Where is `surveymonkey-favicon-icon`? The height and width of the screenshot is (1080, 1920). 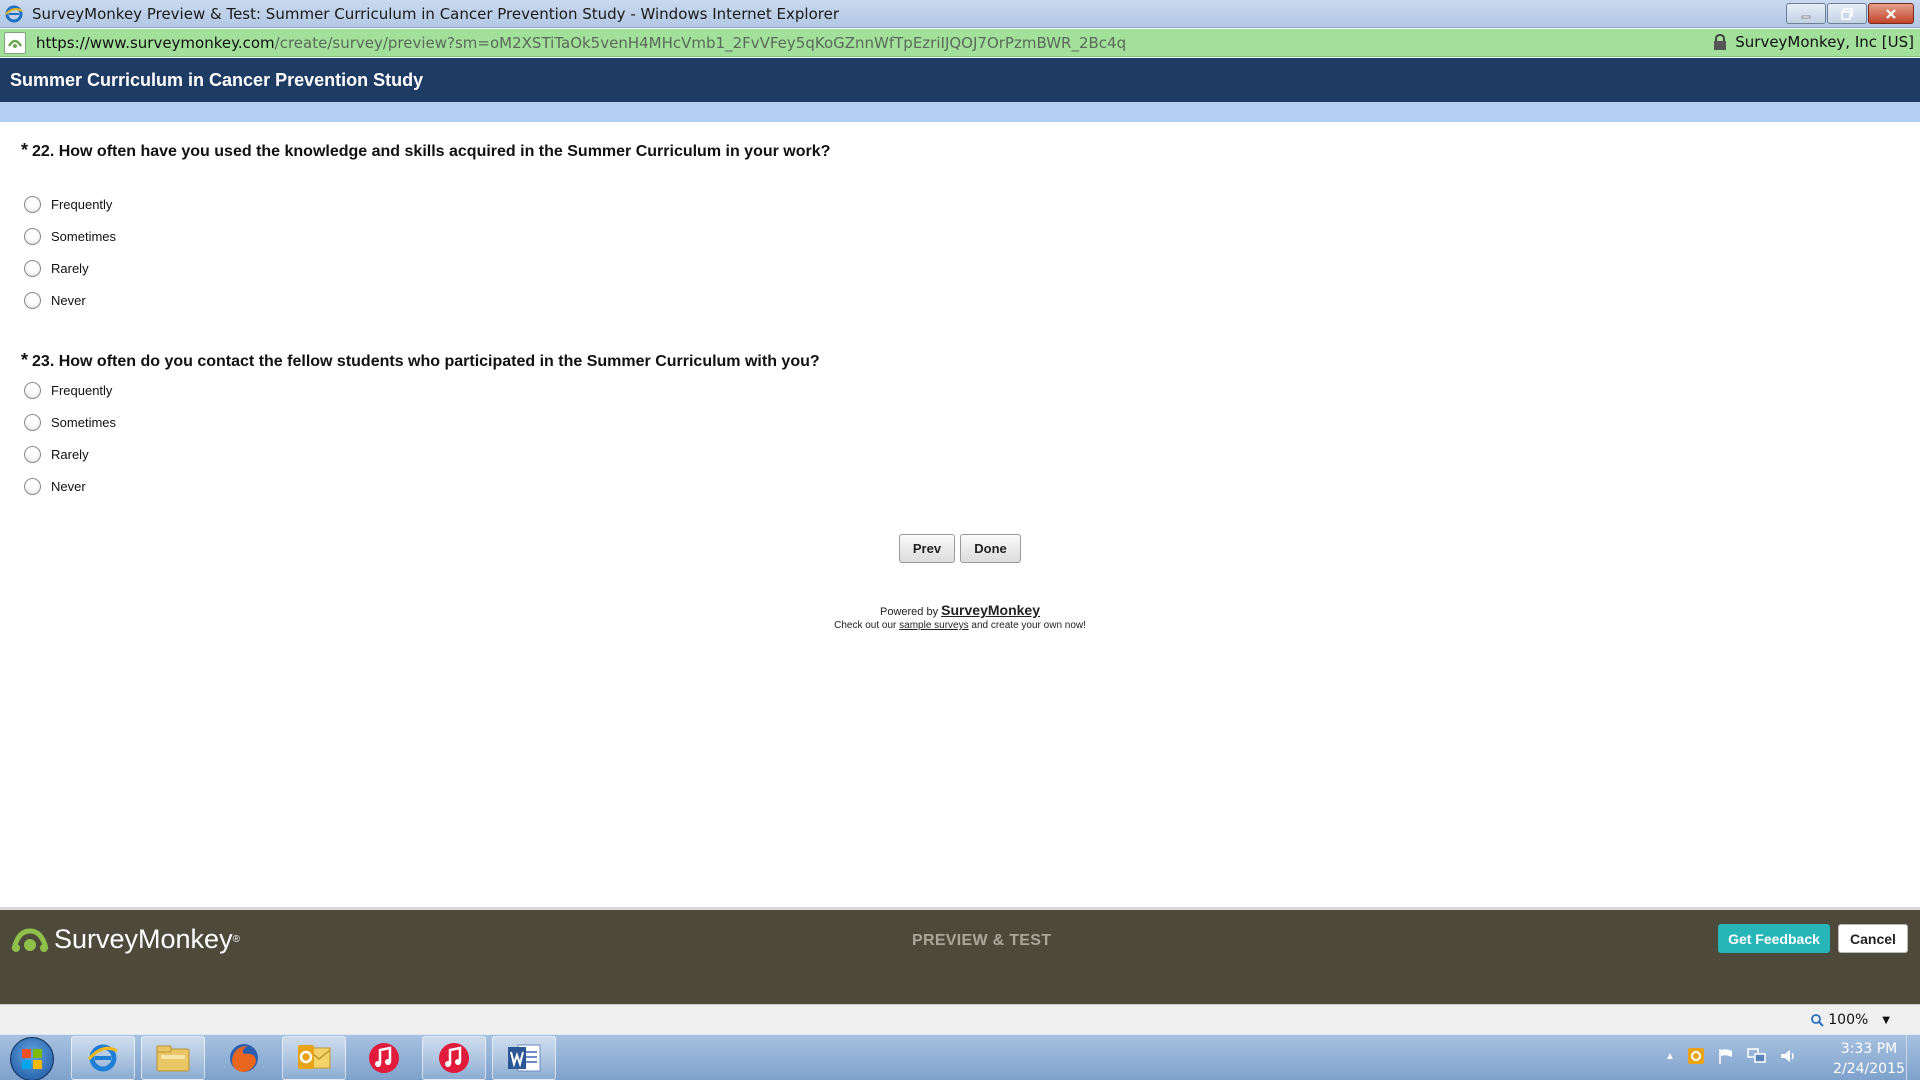 surveymonkey-favicon-icon is located at coordinates (15, 43).